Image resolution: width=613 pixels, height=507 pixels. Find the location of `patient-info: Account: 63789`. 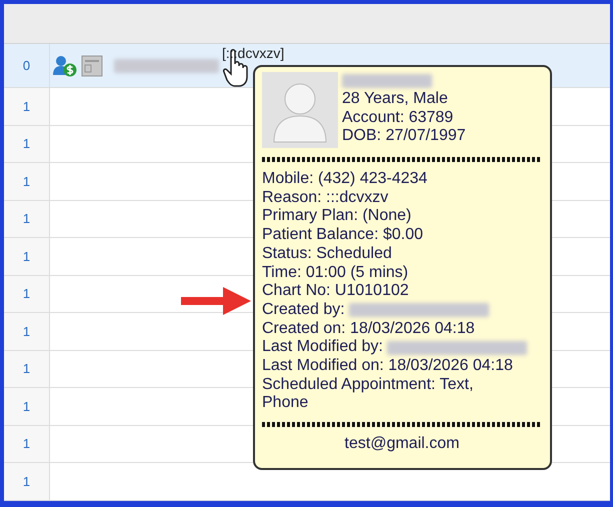

patient-info: Account: 63789 is located at coordinates (398, 118).